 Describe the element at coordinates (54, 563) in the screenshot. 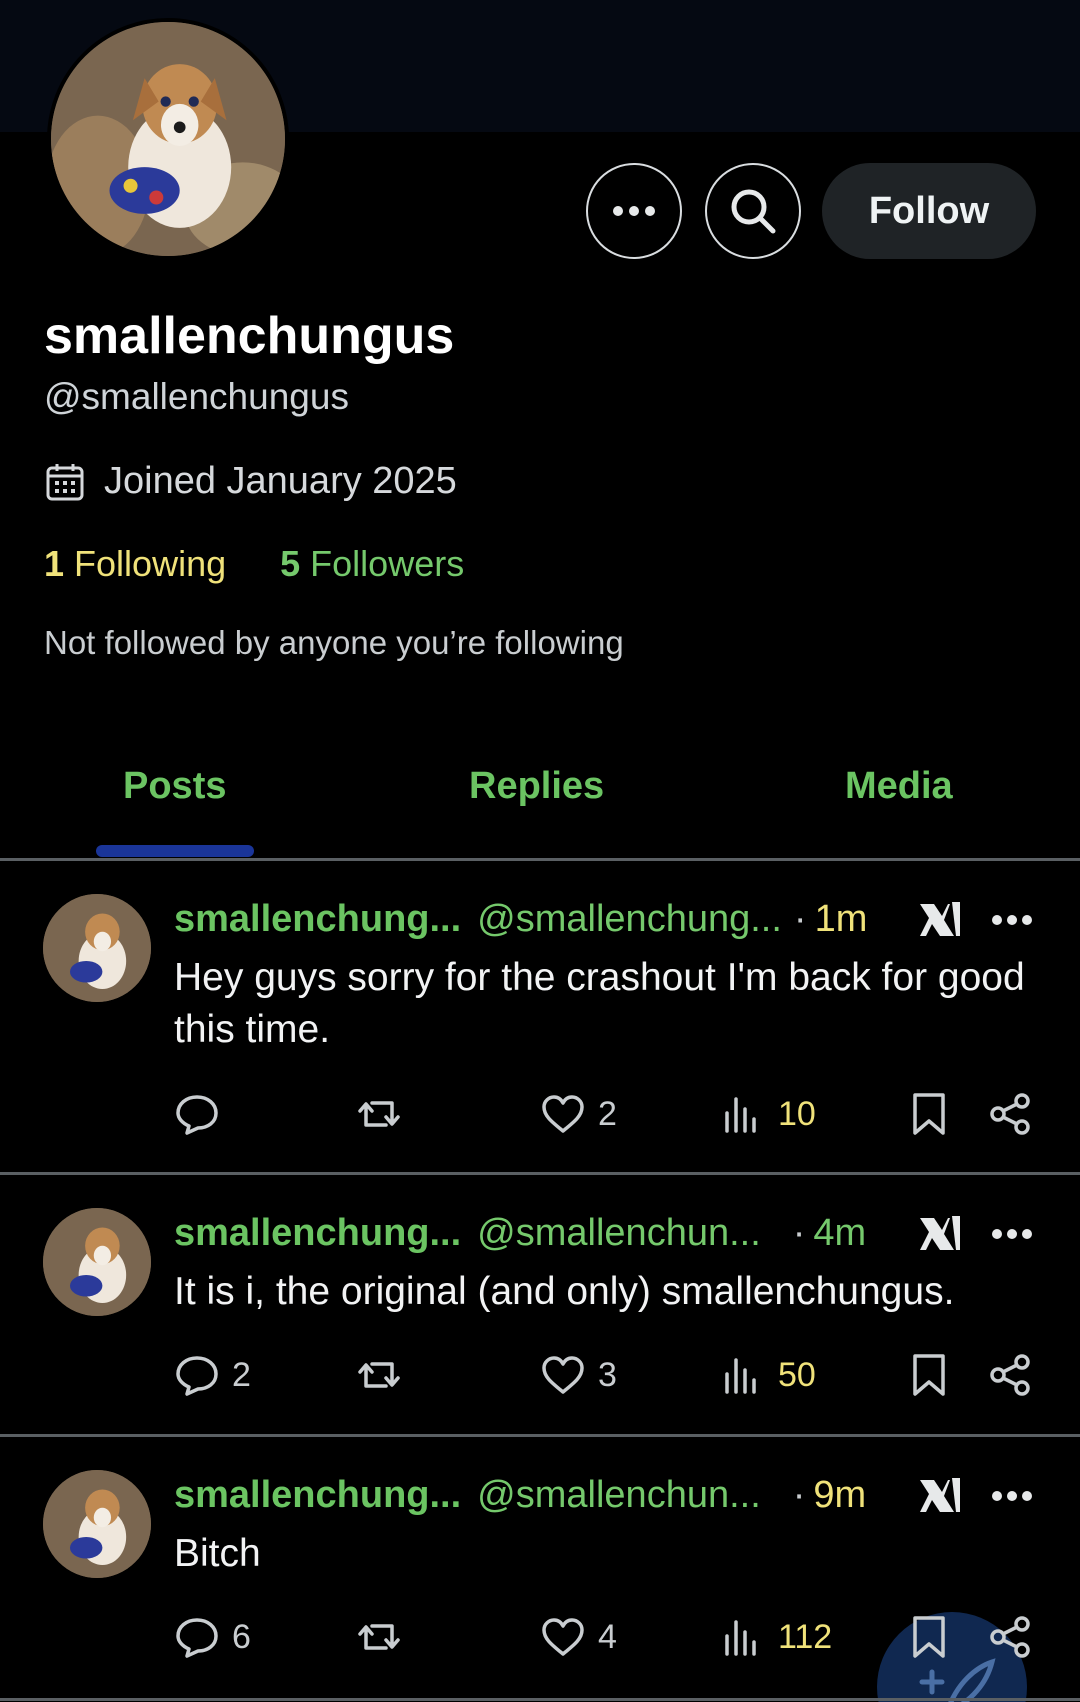

I see `following-count: 1` at that location.